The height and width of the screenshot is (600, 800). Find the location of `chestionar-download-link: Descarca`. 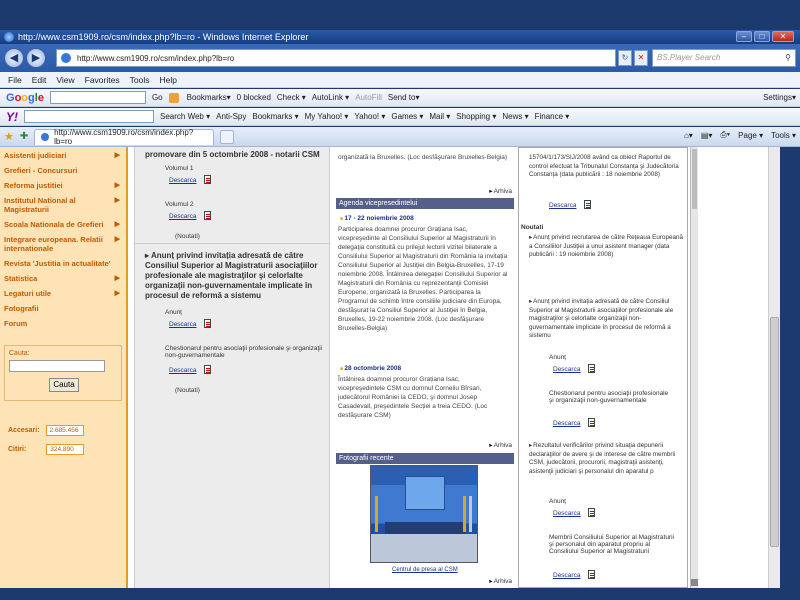

chestionar-download-link: Descarca is located at coordinates (182, 370).